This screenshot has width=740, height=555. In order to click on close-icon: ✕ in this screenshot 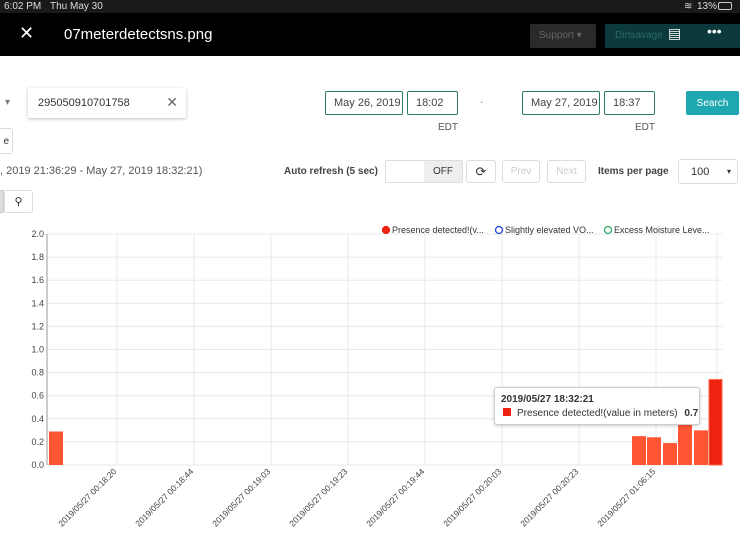, I will do `click(26, 33)`.